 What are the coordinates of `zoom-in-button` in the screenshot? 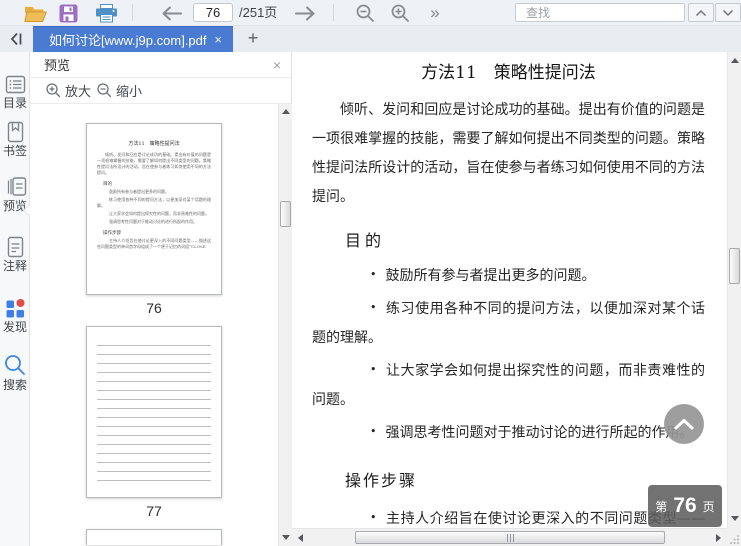 It's located at (400, 13).